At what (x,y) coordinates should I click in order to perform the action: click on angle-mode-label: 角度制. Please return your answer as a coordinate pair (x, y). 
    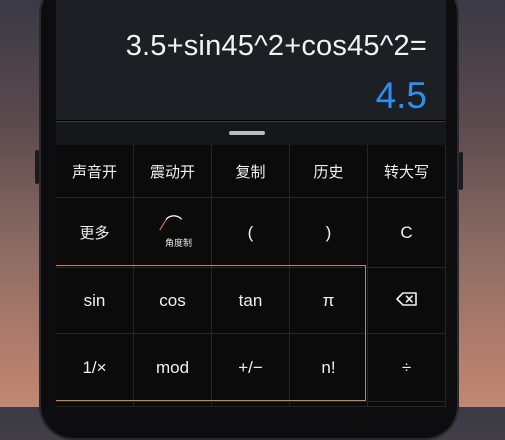
    Looking at the image, I should click on (178, 243).